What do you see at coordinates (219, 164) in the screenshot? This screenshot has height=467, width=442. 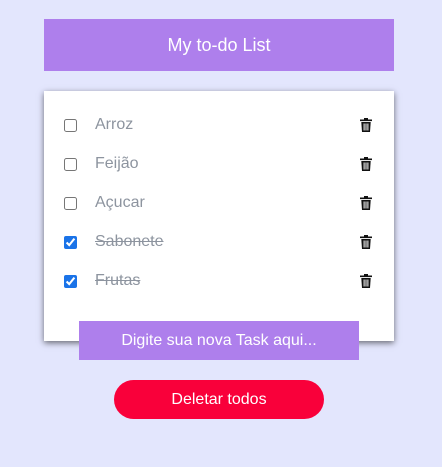 I see `list-item: Feijão` at bounding box center [219, 164].